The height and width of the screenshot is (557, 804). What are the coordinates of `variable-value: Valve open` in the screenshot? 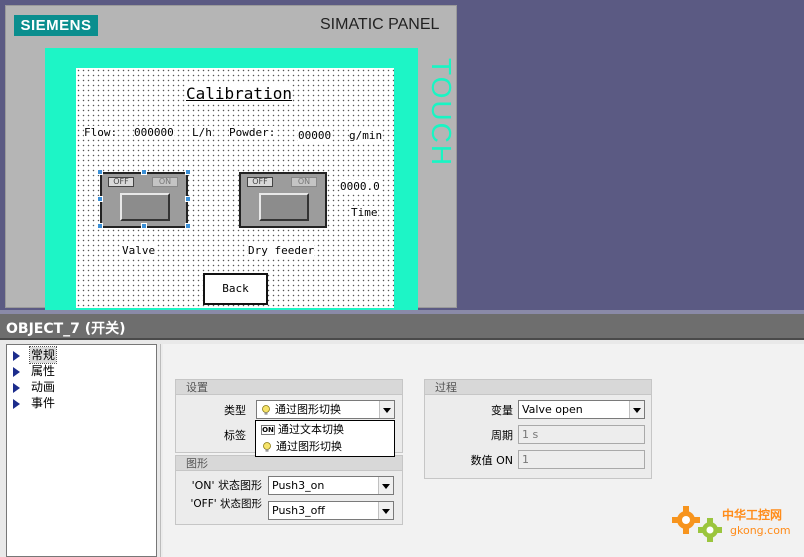 It's located at (552, 409).